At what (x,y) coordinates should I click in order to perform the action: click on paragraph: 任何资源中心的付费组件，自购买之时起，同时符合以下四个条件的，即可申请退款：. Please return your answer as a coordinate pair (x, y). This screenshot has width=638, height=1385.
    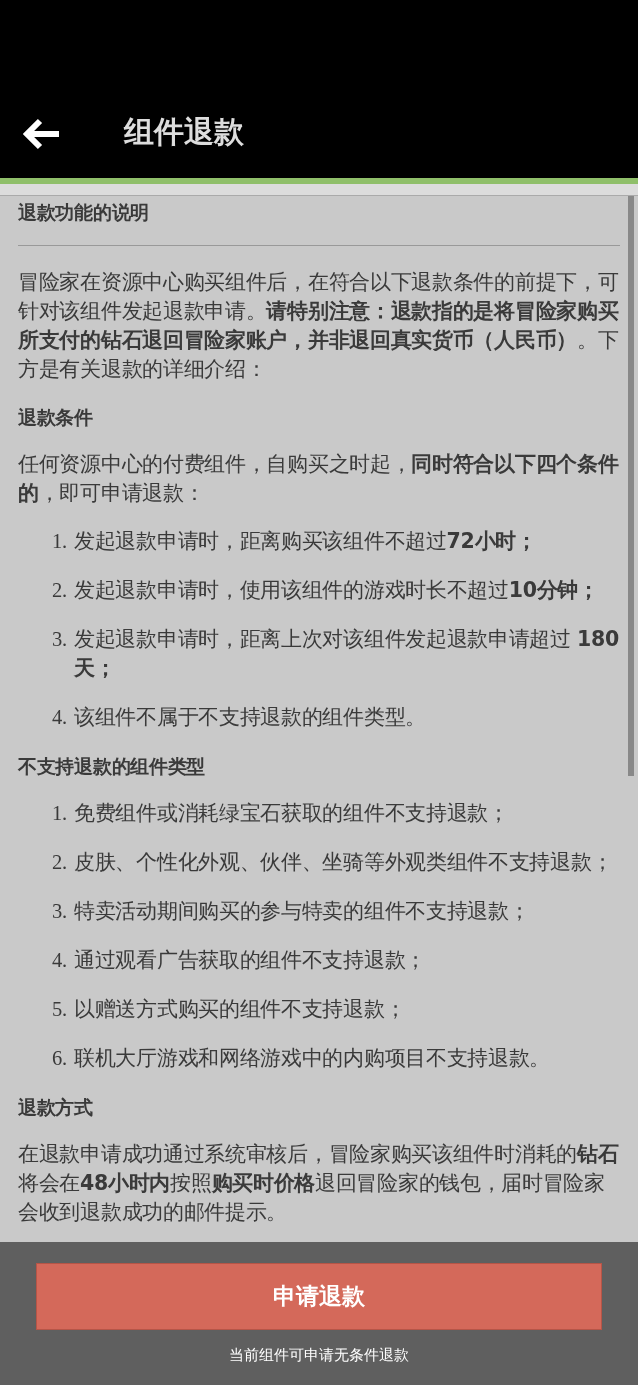
    Looking at the image, I should click on (319, 479).